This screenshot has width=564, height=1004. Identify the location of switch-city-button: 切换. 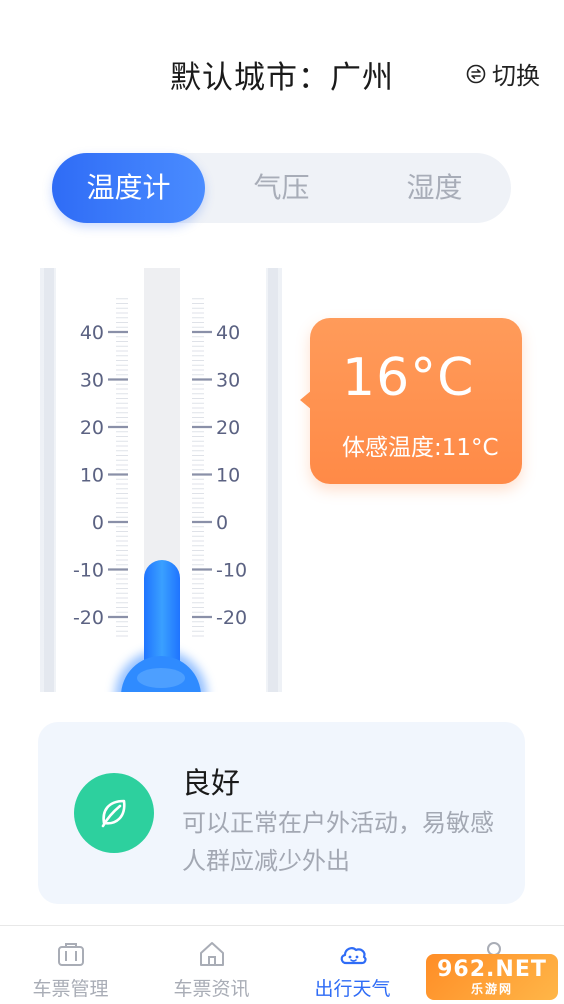
(503, 73).